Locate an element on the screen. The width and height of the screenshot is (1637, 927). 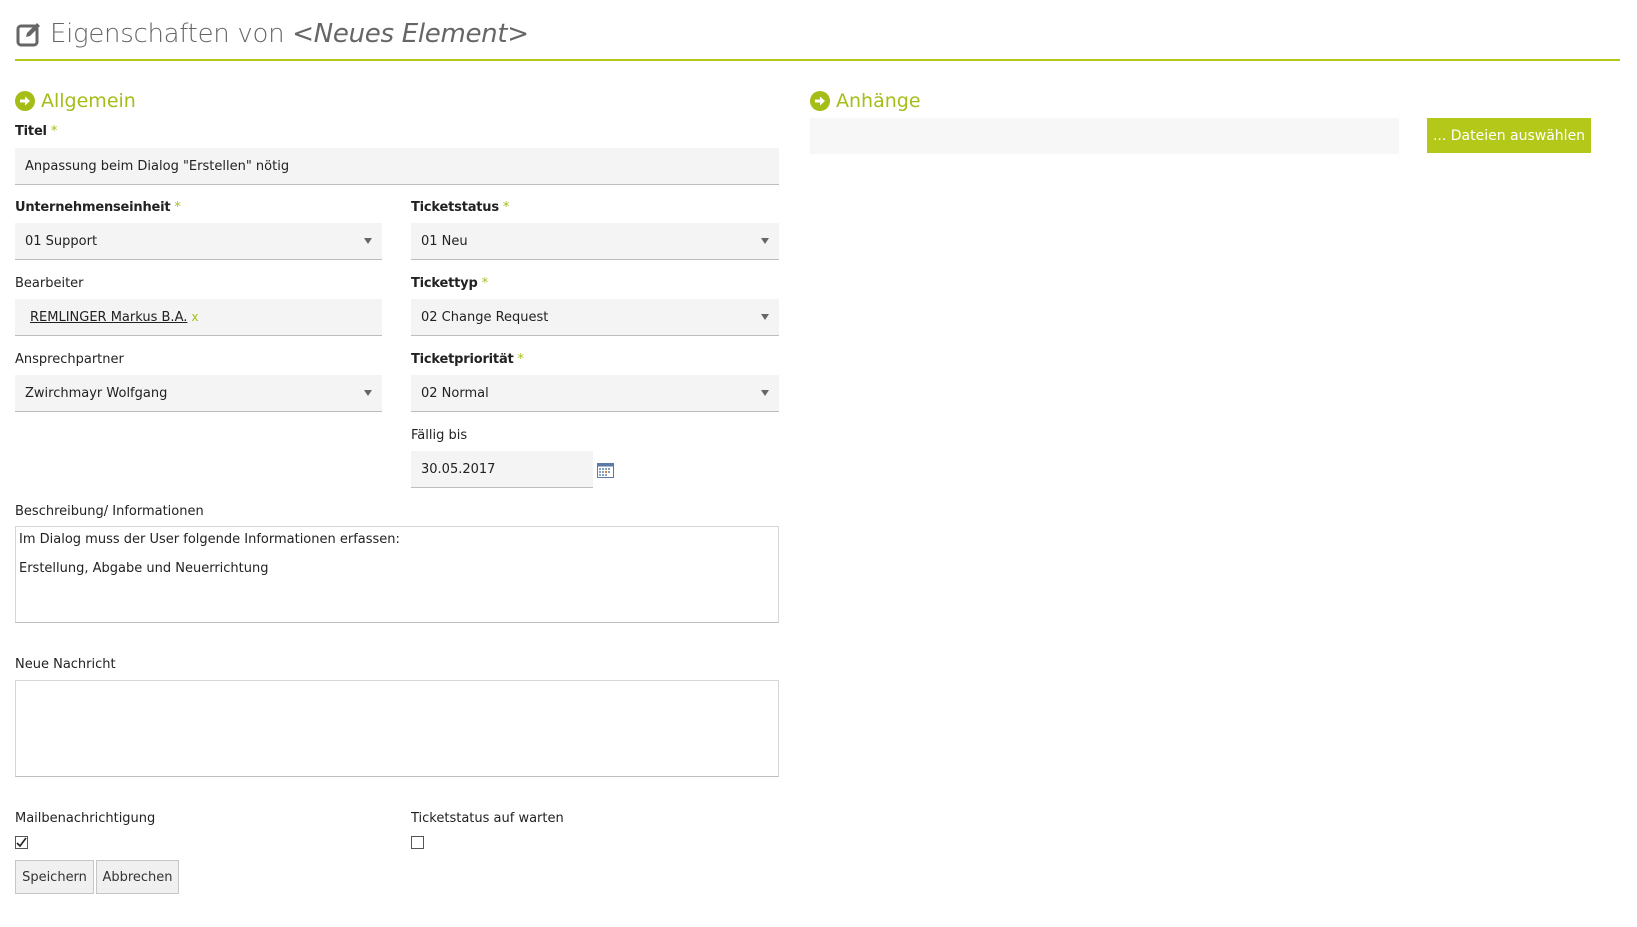
tickettyp-select: 02 Change Request is located at coordinates (595, 317).